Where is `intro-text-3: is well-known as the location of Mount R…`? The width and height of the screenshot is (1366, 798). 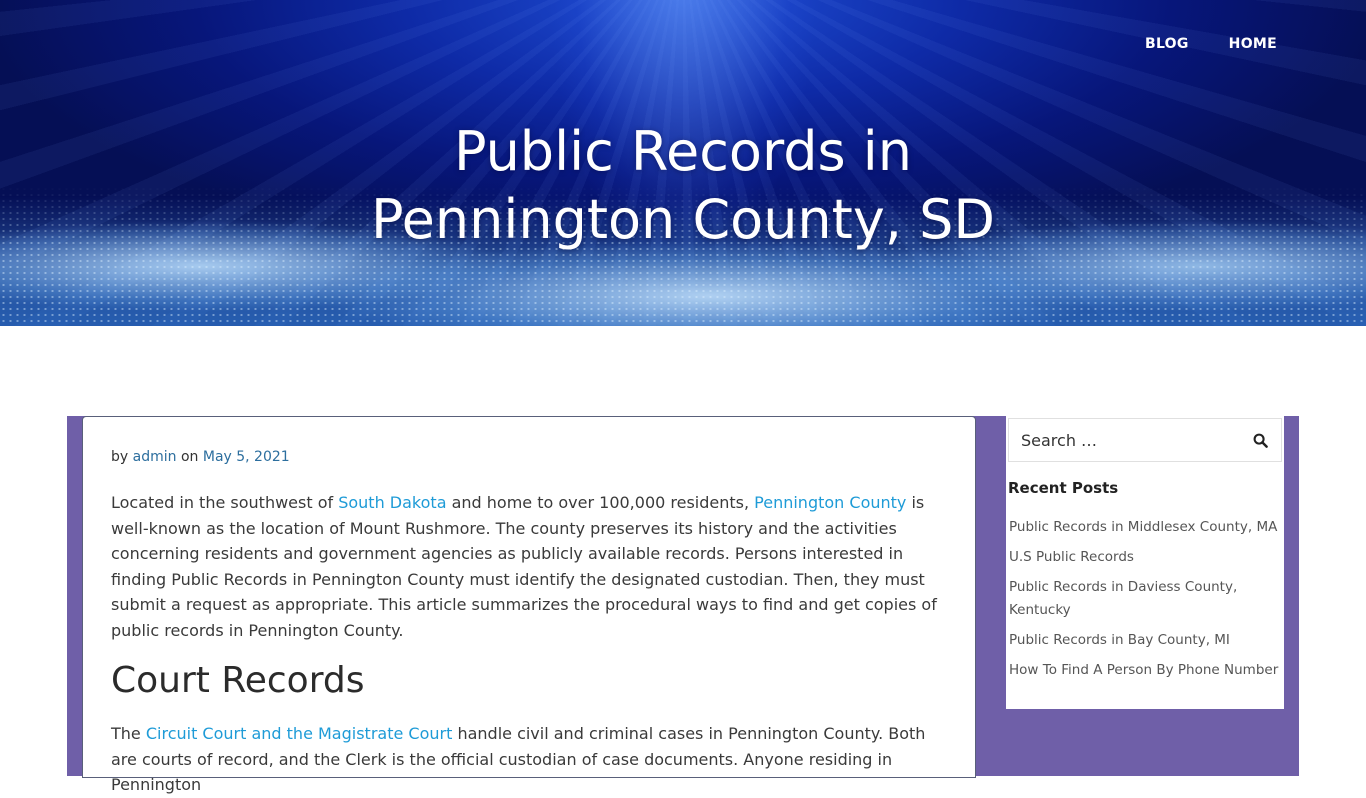
intro-text-3: is well-known as the location of Mount R… is located at coordinates (524, 566).